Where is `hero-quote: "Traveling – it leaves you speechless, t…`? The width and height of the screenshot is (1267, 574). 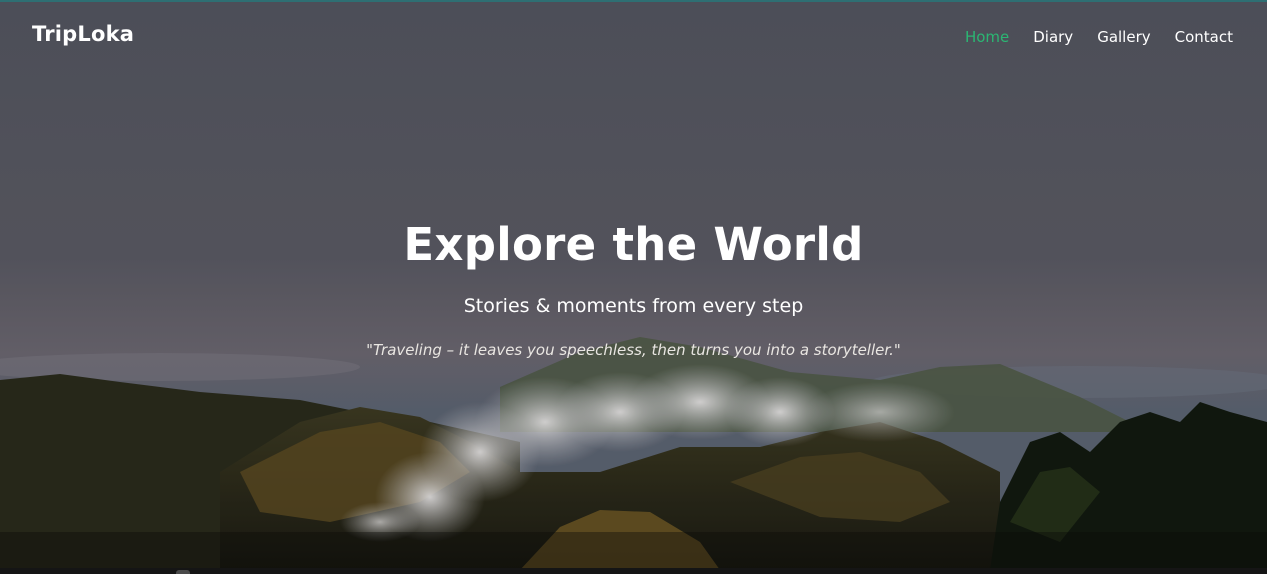
hero-quote: "Traveling – it leaves you speechless, t… is located at coordinates (633, 350).